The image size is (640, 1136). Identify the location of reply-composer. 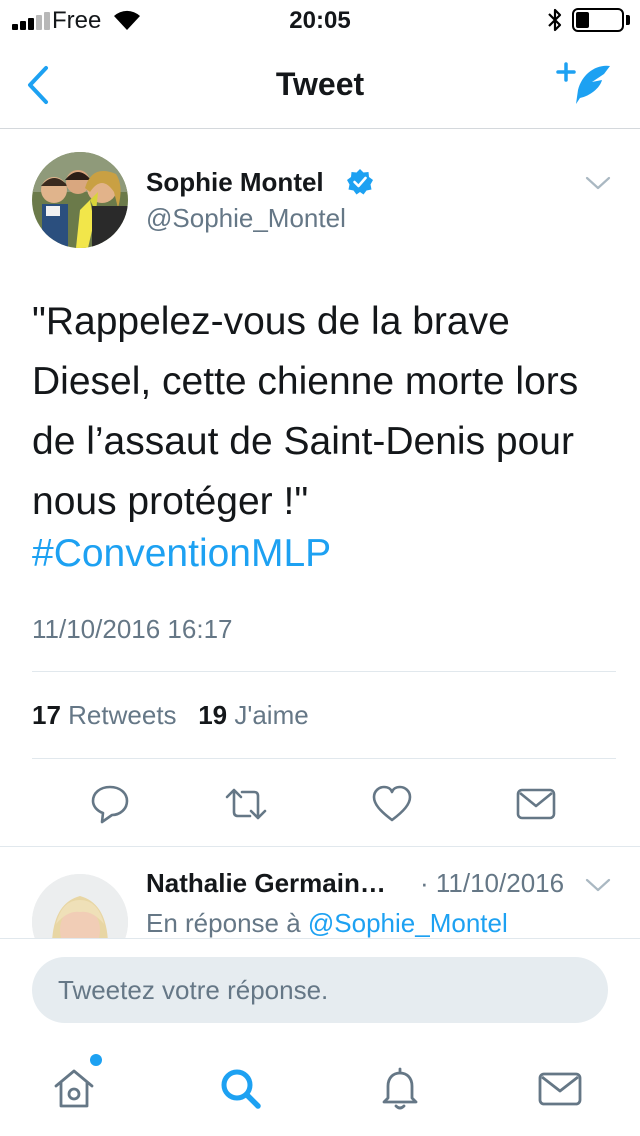
(320, 990).